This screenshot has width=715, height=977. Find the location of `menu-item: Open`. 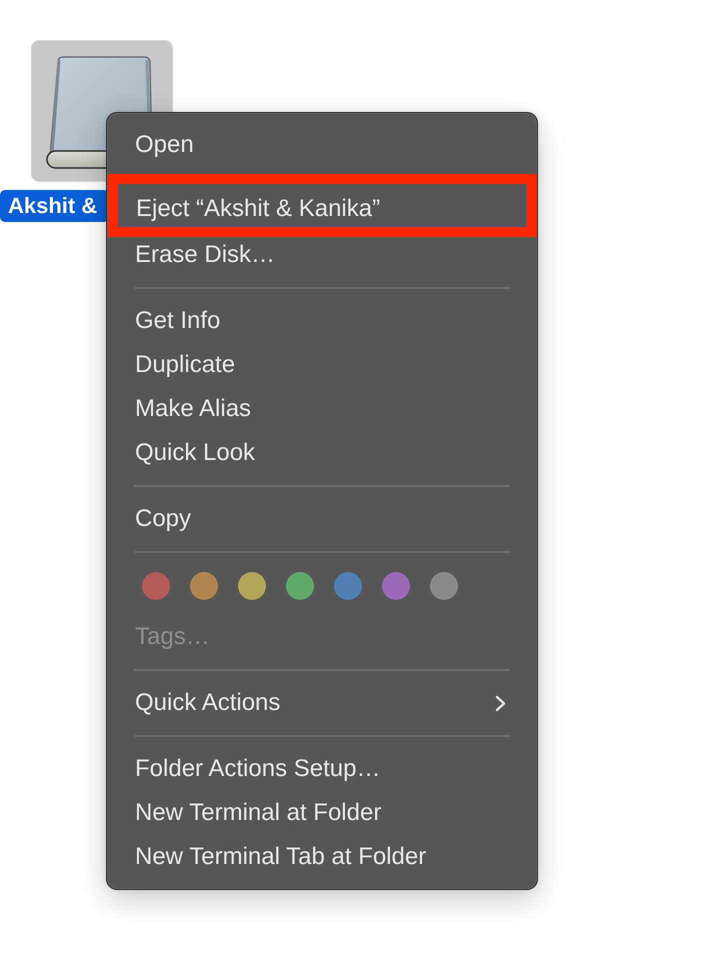

menu-item: Open is located at coordinates (322, 145).